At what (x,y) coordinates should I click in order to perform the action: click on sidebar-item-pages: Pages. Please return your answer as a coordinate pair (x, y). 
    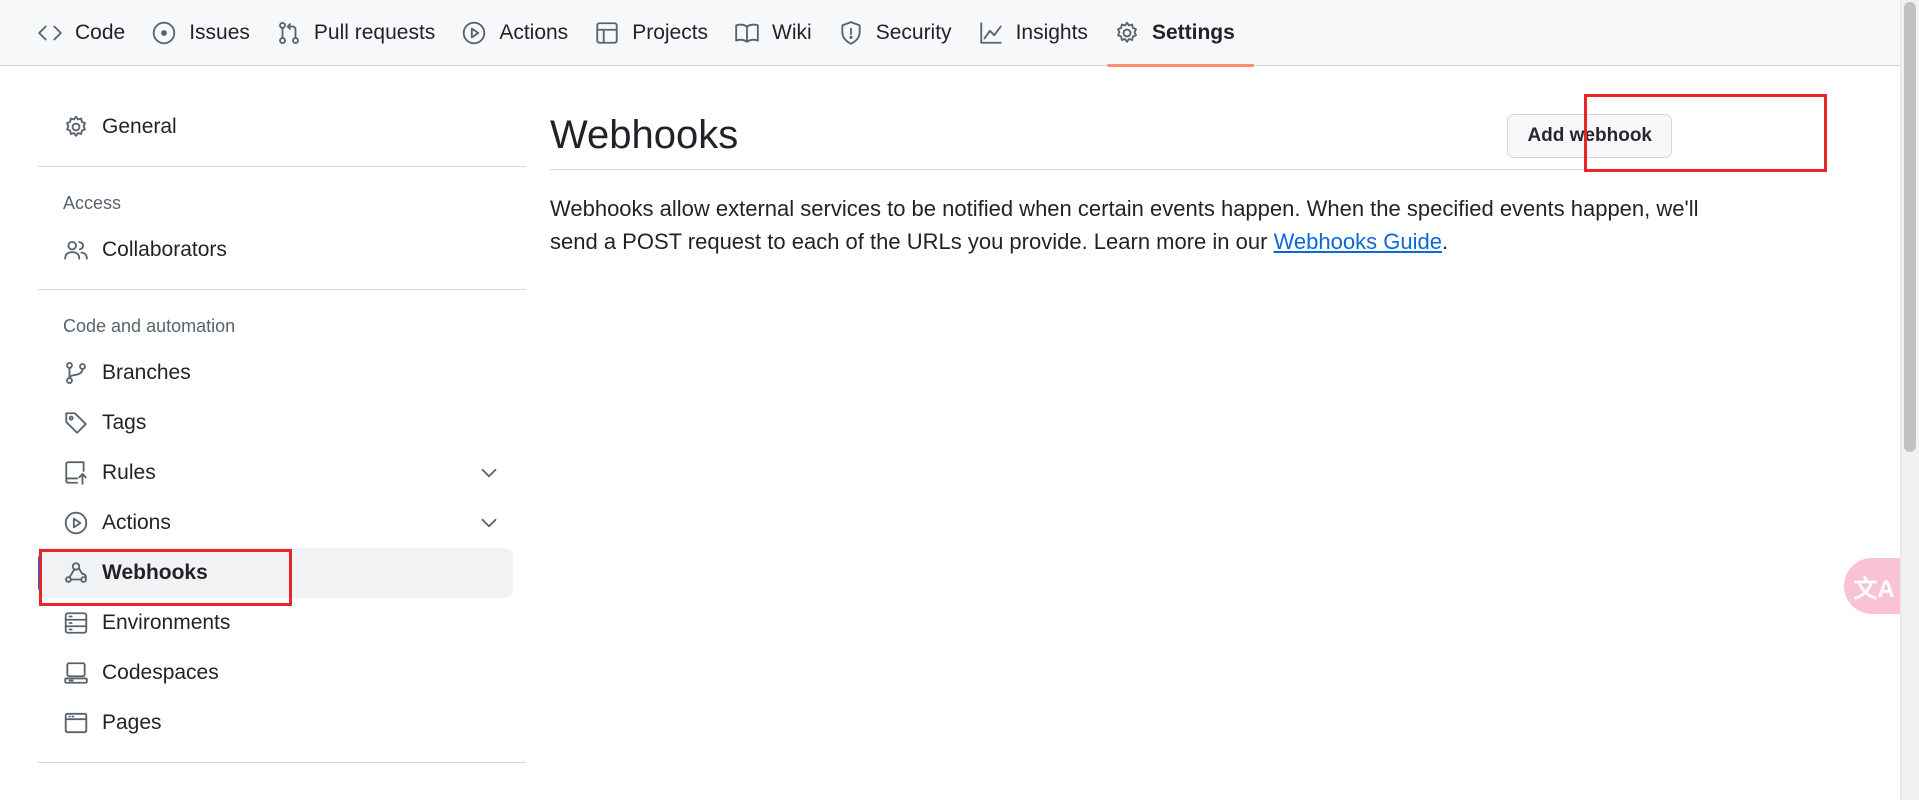
    Looking at the image, I should click on (282, 723).